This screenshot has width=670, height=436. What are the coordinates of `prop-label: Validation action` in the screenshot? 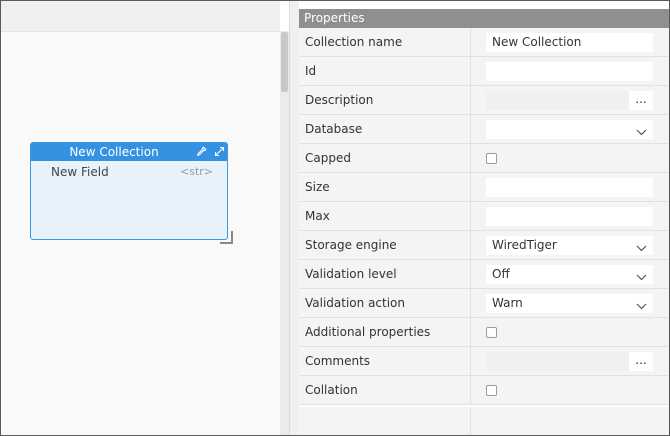 It's located at (355, 303).